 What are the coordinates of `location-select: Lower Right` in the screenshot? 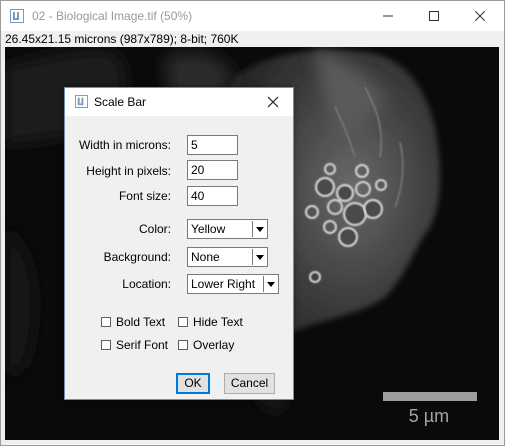 It's located at (233, 284).